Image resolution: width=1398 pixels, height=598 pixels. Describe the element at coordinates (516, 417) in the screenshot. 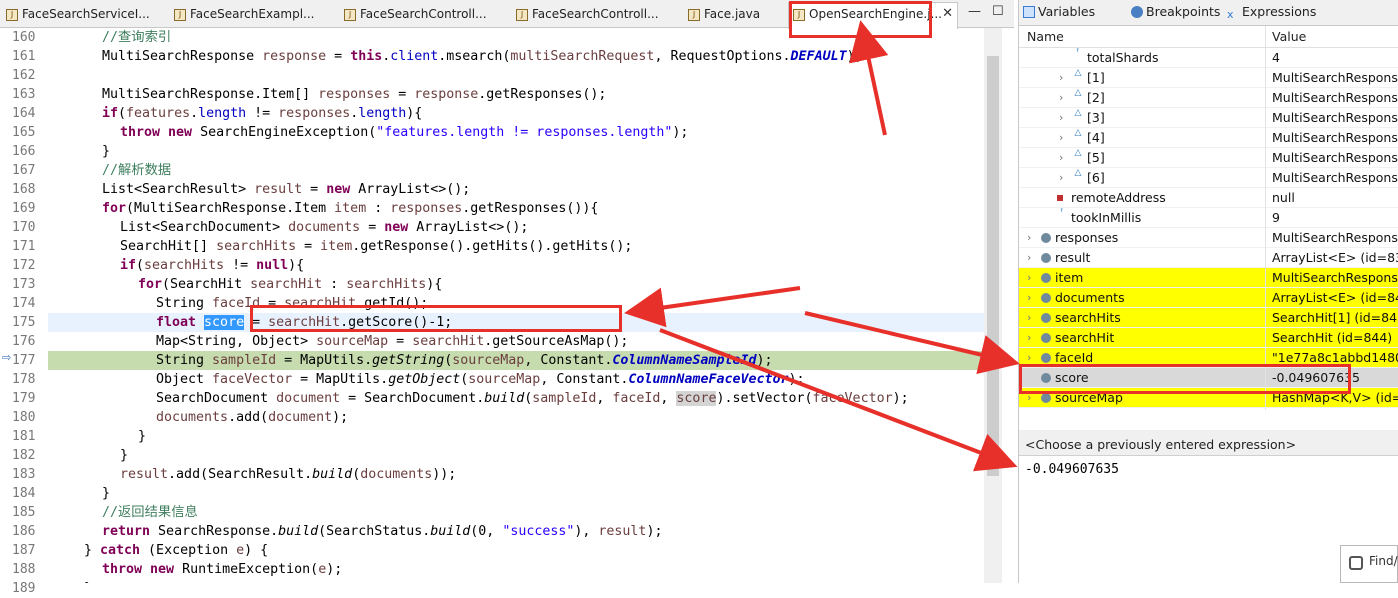

I see `code-line: documents.add(document);` at that location.